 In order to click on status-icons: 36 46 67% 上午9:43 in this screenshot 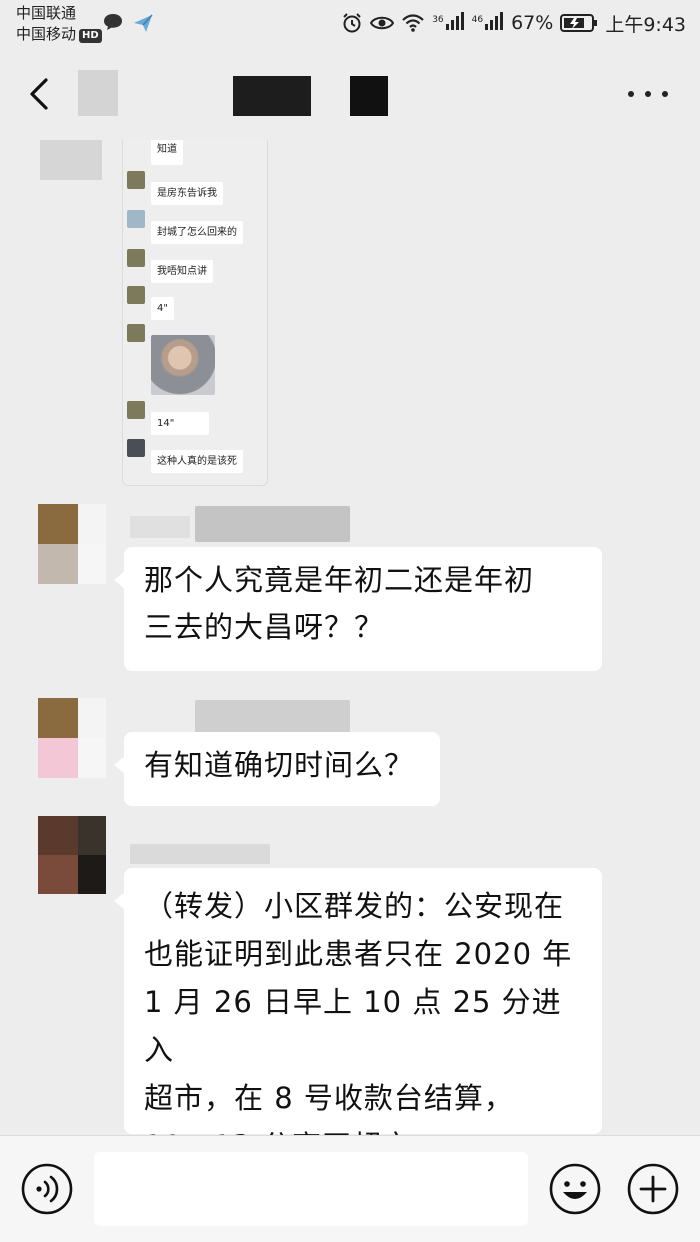, I will do `click(513, 23)`.